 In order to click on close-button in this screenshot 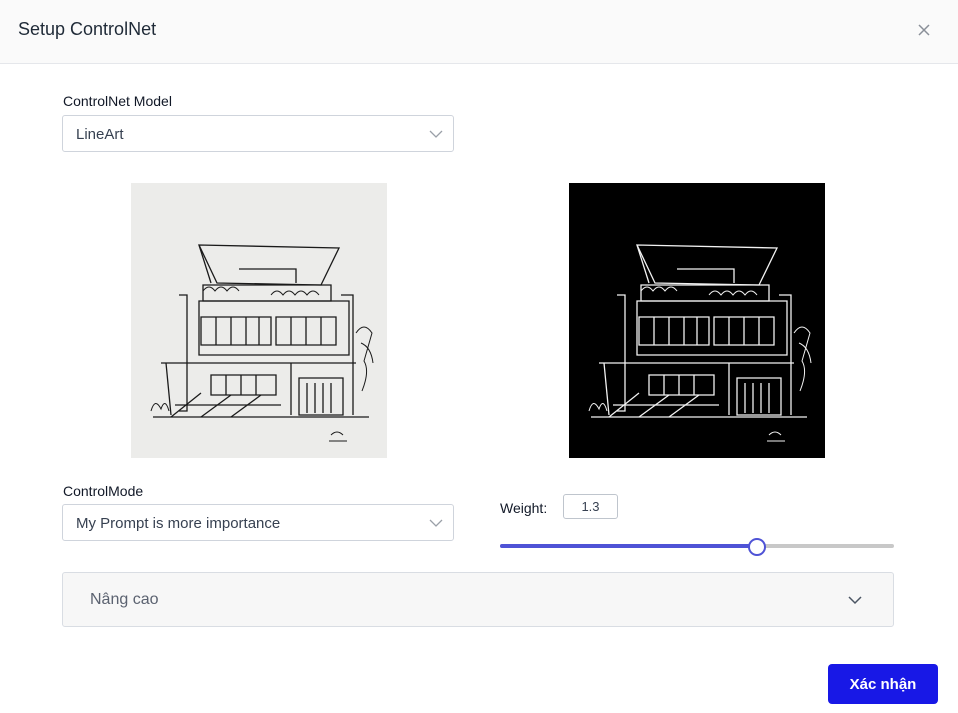, I will do `click(924, 30)`.